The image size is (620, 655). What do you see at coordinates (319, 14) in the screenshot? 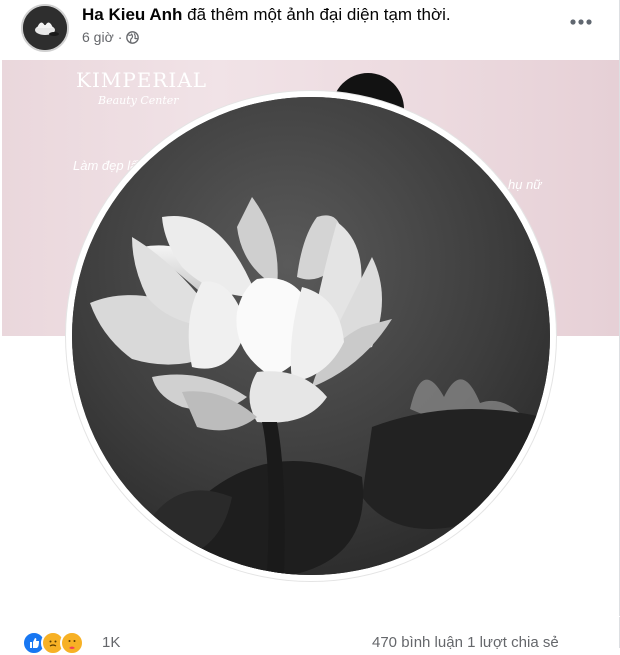
I see `post-action-text: đã thêm một ảnh đại diện tạm thời.` at bounding box center [319, 14].